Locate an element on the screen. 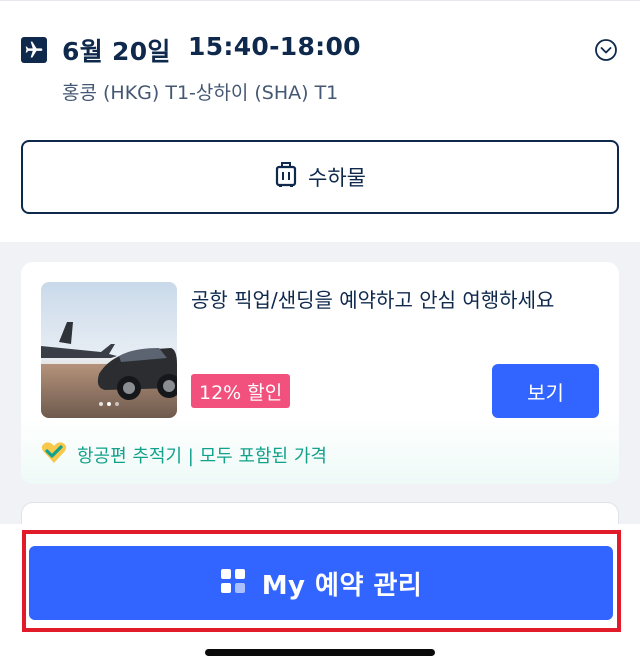 The width and height of the screenshot is (640, 670). flight-route: 홍콩 (HKG) T1-상하이 (SHA) T1 is located at coordinates (200, 93).